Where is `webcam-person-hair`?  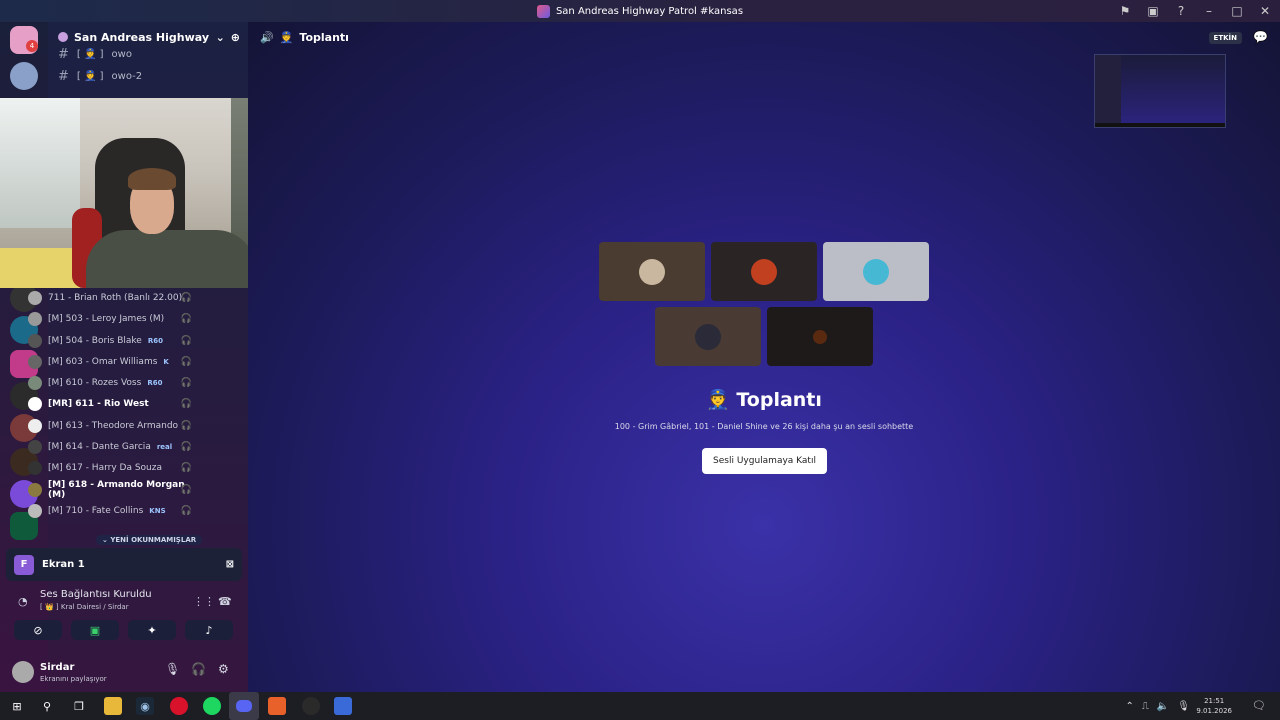
webcam-person-hair is located at coordinates (152, 179).